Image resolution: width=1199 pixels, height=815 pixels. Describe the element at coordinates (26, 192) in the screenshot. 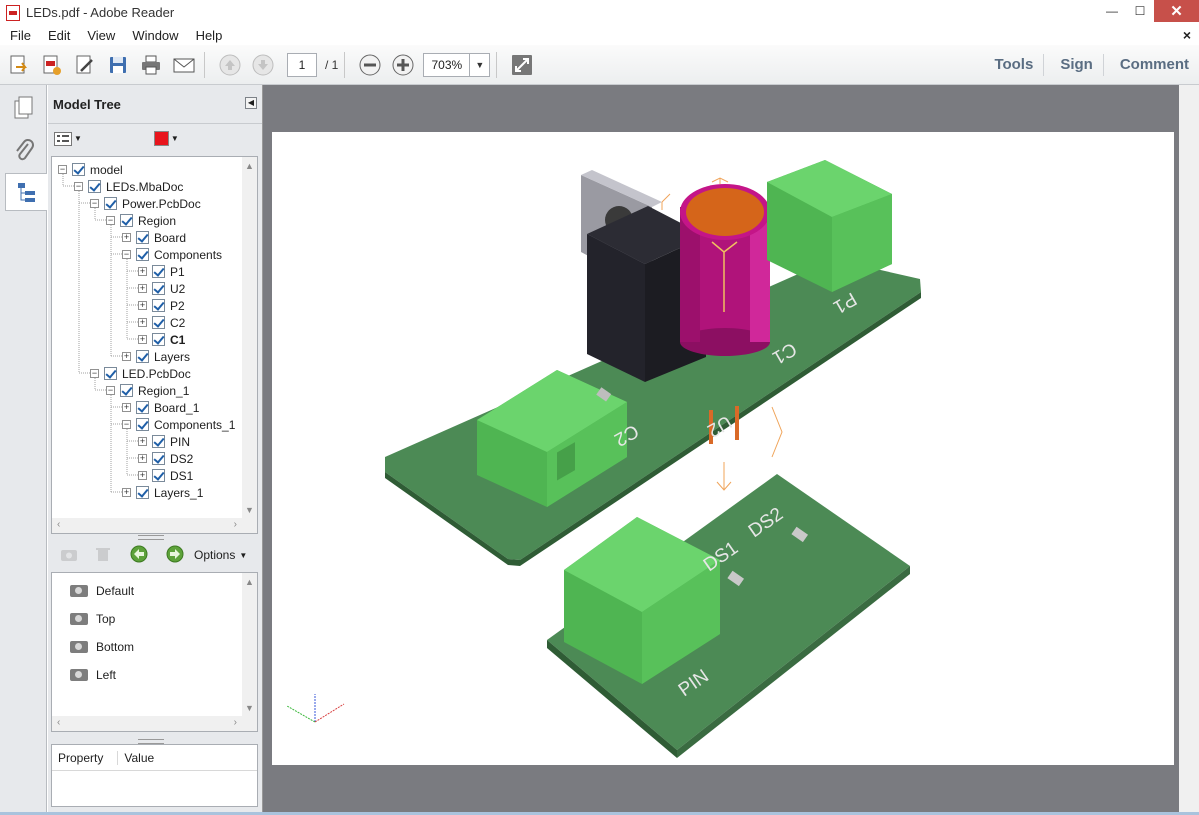

I see `model-tree-button` at that location.